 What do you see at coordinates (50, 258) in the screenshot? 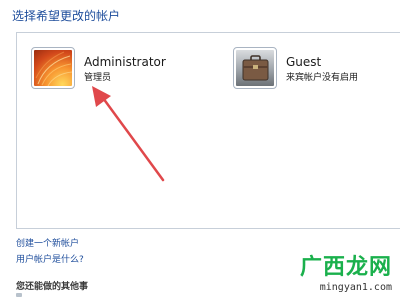
I see `what-is-account-link: 用户帐户是什么?` at bounding box center [50, 258].